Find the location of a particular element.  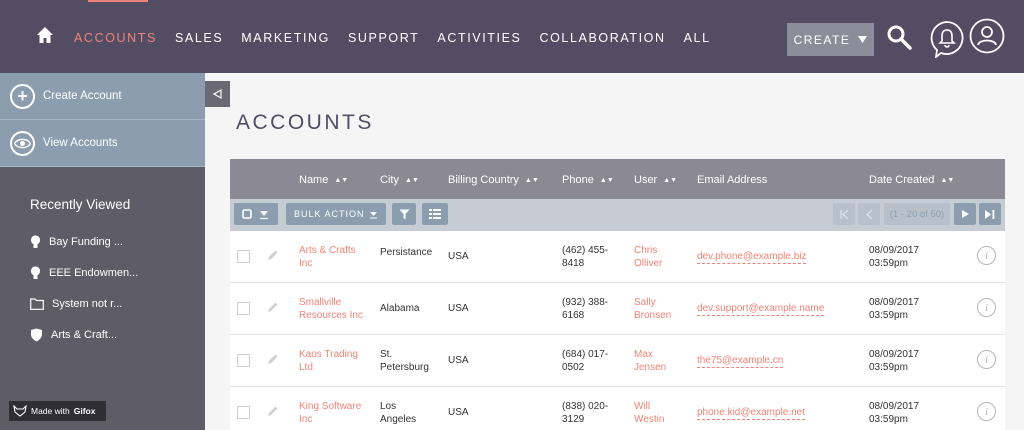

email-link: dev.phone@example.biz is located at coordinates (752, 257).